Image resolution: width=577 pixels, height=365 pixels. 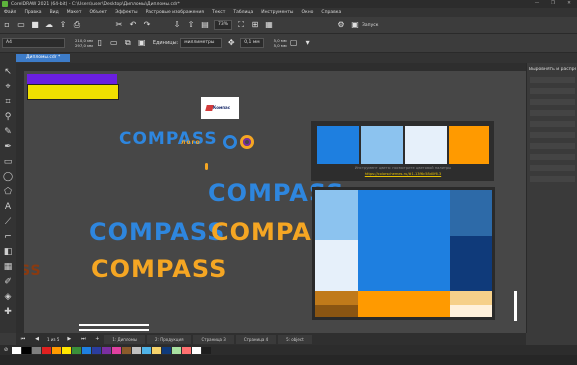 I want to click on upload-icon: ⇪, so click(x=63, y=25).